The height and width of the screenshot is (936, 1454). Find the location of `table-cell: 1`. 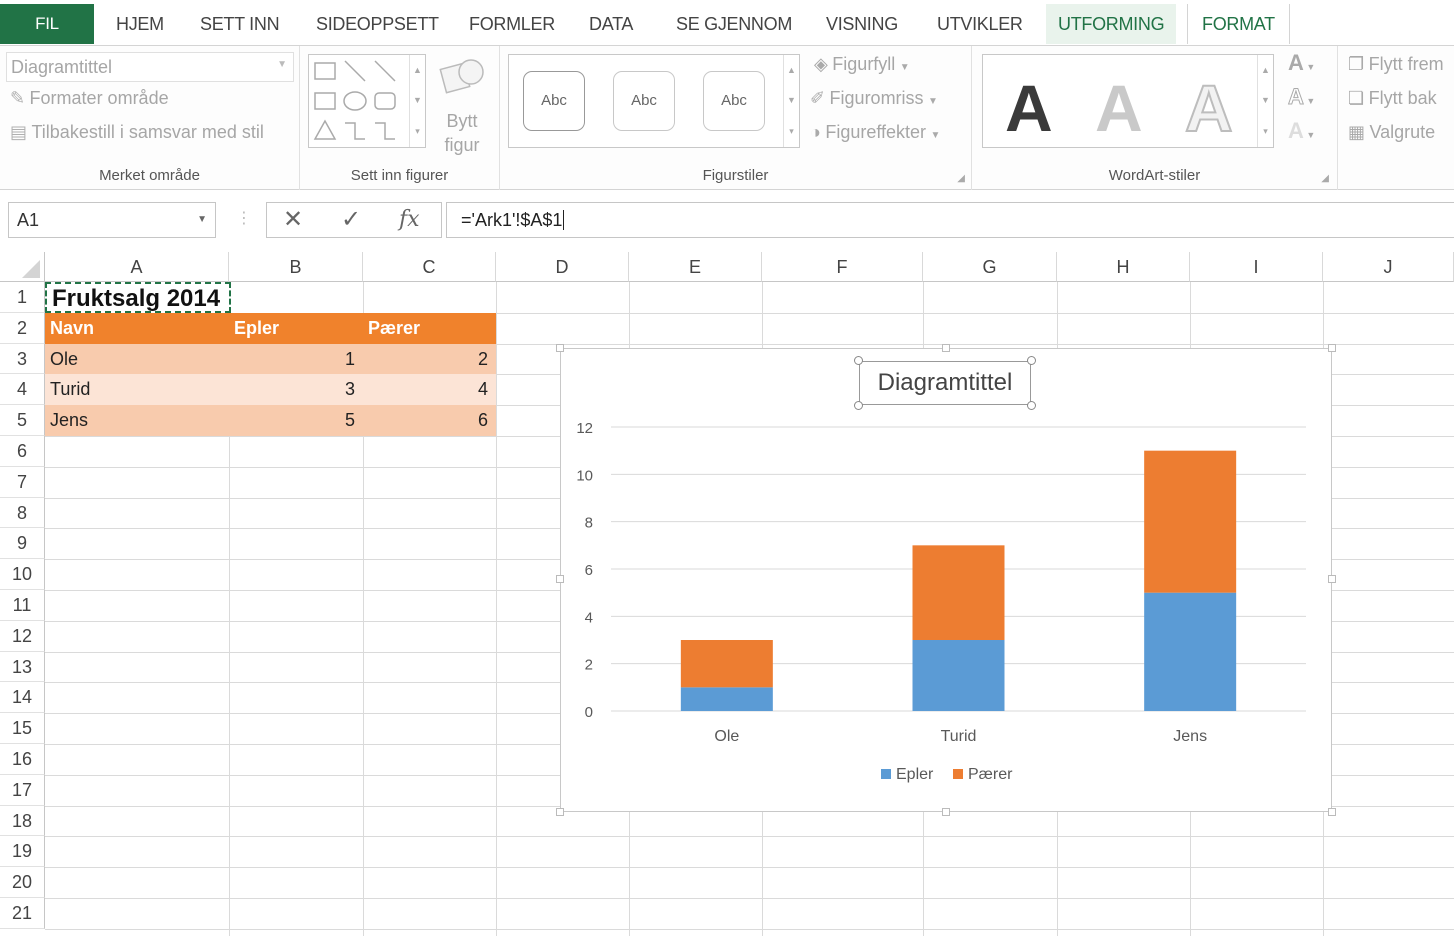

table-cell: 1 is located at coordinates (296, 359).